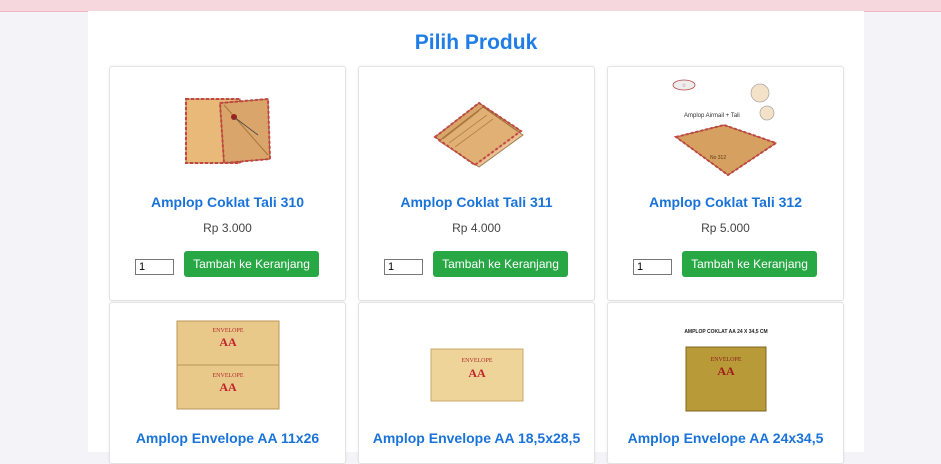  What do you see at coordinates (725, 438) in the screenshot?
I see `product-name: Amplop Envelope AA 24x34,5` at bounding box center [725, 438].